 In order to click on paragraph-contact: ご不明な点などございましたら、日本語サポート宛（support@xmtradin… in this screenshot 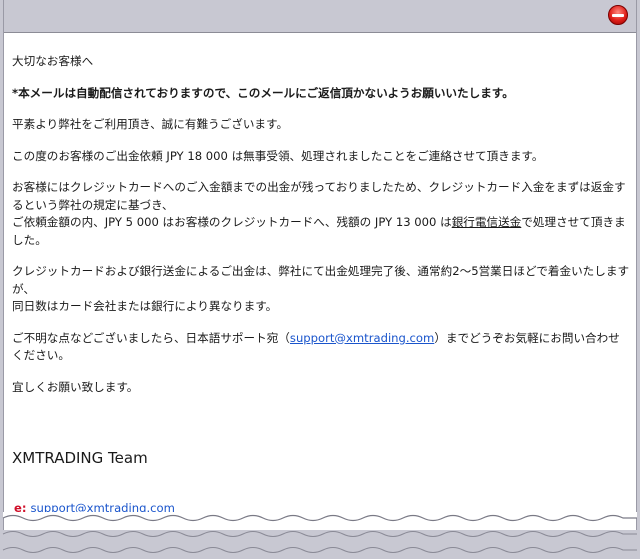, I will do `click(321, 347)`.